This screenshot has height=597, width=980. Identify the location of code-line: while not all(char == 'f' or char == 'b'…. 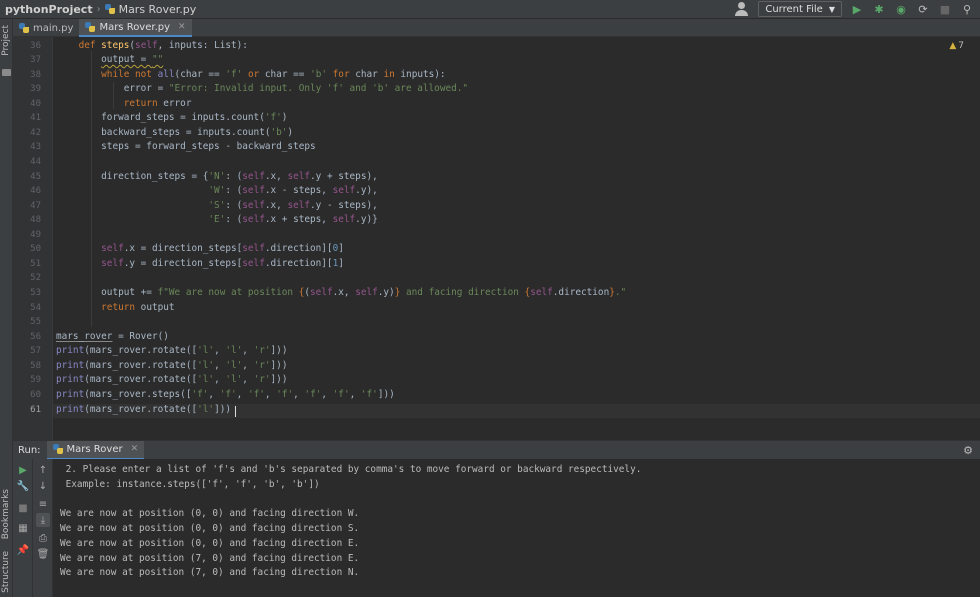
(273, 74).